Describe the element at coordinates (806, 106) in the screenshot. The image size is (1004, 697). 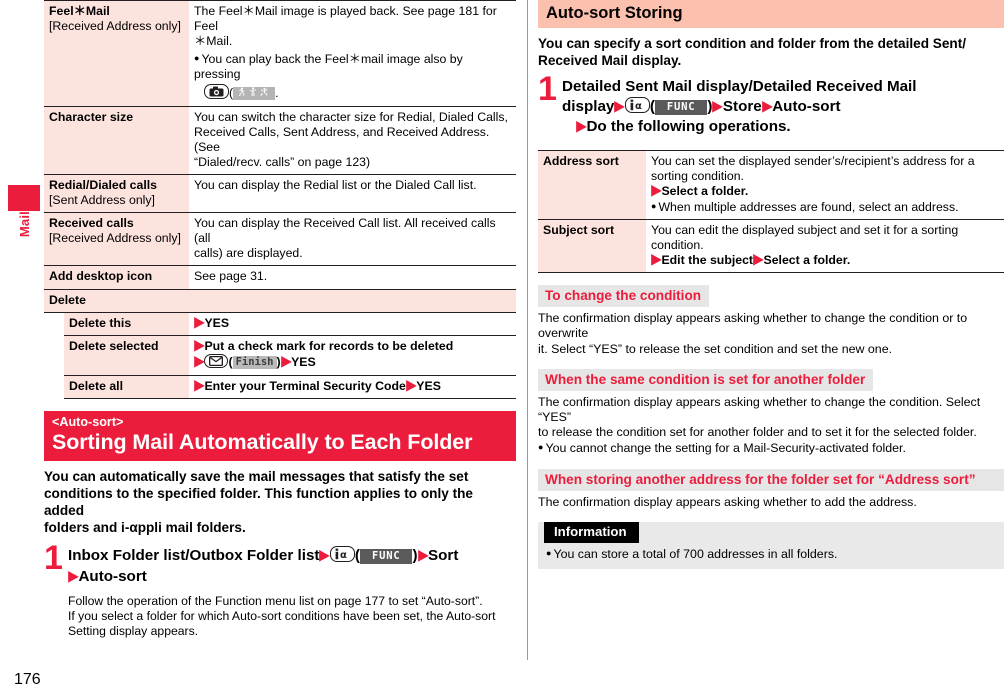
I see `step-text: Auto-sort` at that location.